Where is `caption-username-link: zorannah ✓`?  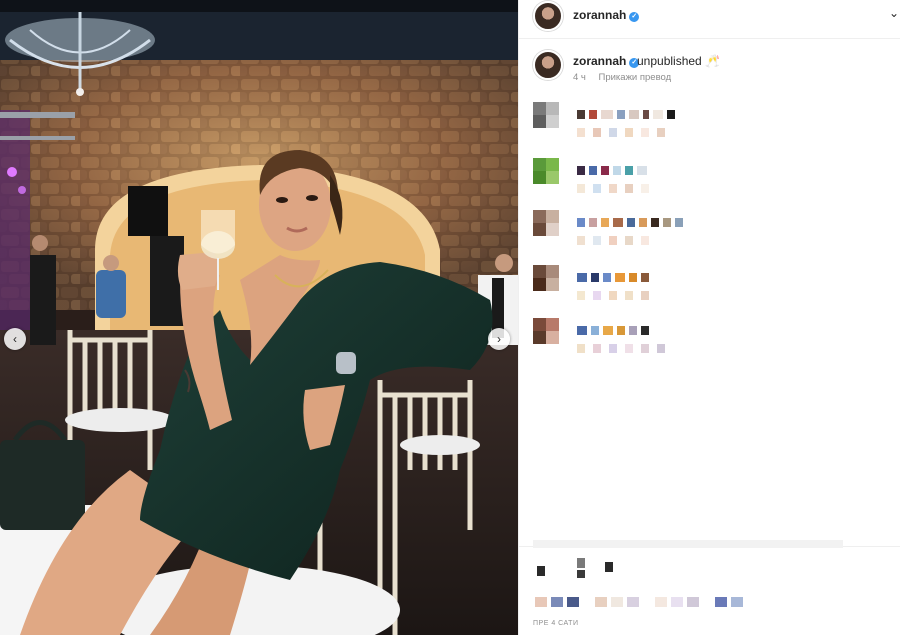 caption-username-link: zorannah ✓ is located at coordinates (606, 61).